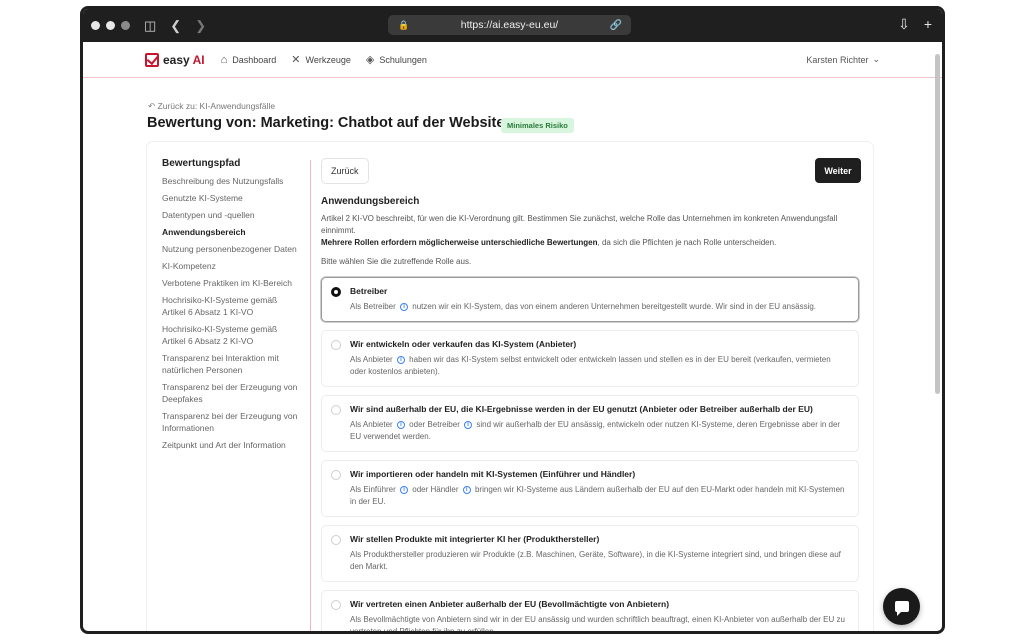 This screenshot has height=640, width=1024. I want to click on chat-bubble-icon, so click(901, 608).